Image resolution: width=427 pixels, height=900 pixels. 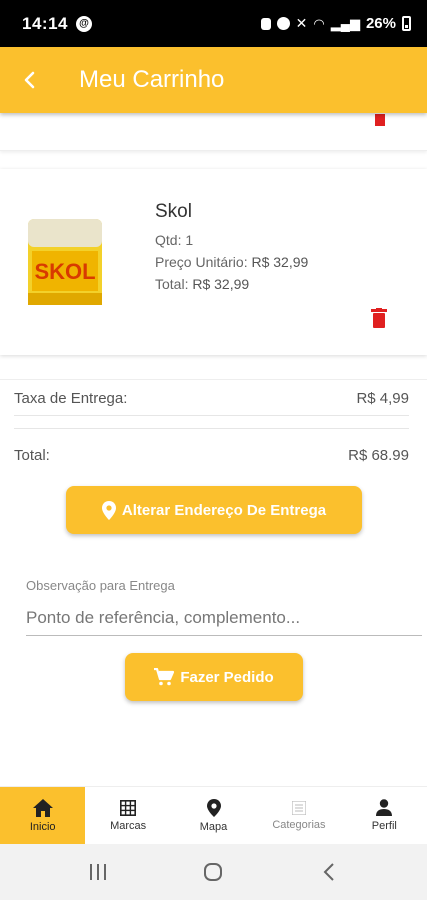 I want to click on product-name: Skol, so click(x=173, y=211).